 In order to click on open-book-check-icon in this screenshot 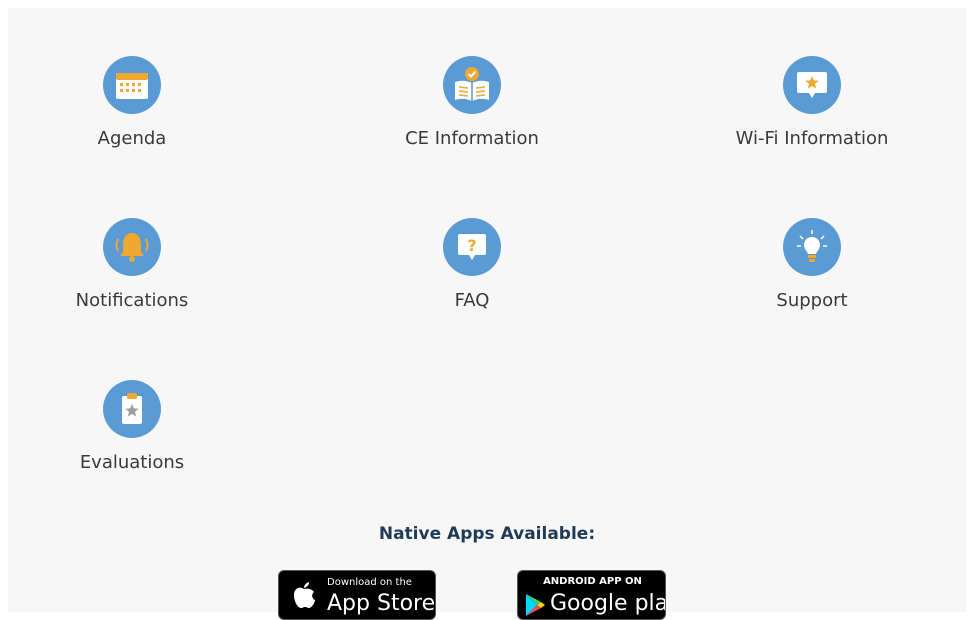, I will do `click(472, 85)`.